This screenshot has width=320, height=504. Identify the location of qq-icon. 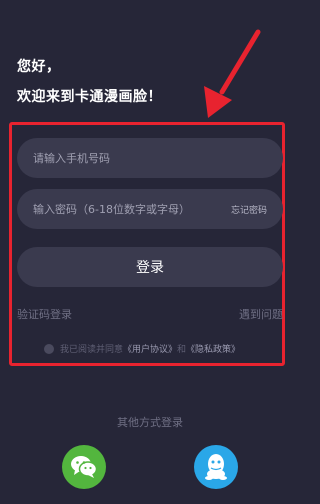
(216, 467).